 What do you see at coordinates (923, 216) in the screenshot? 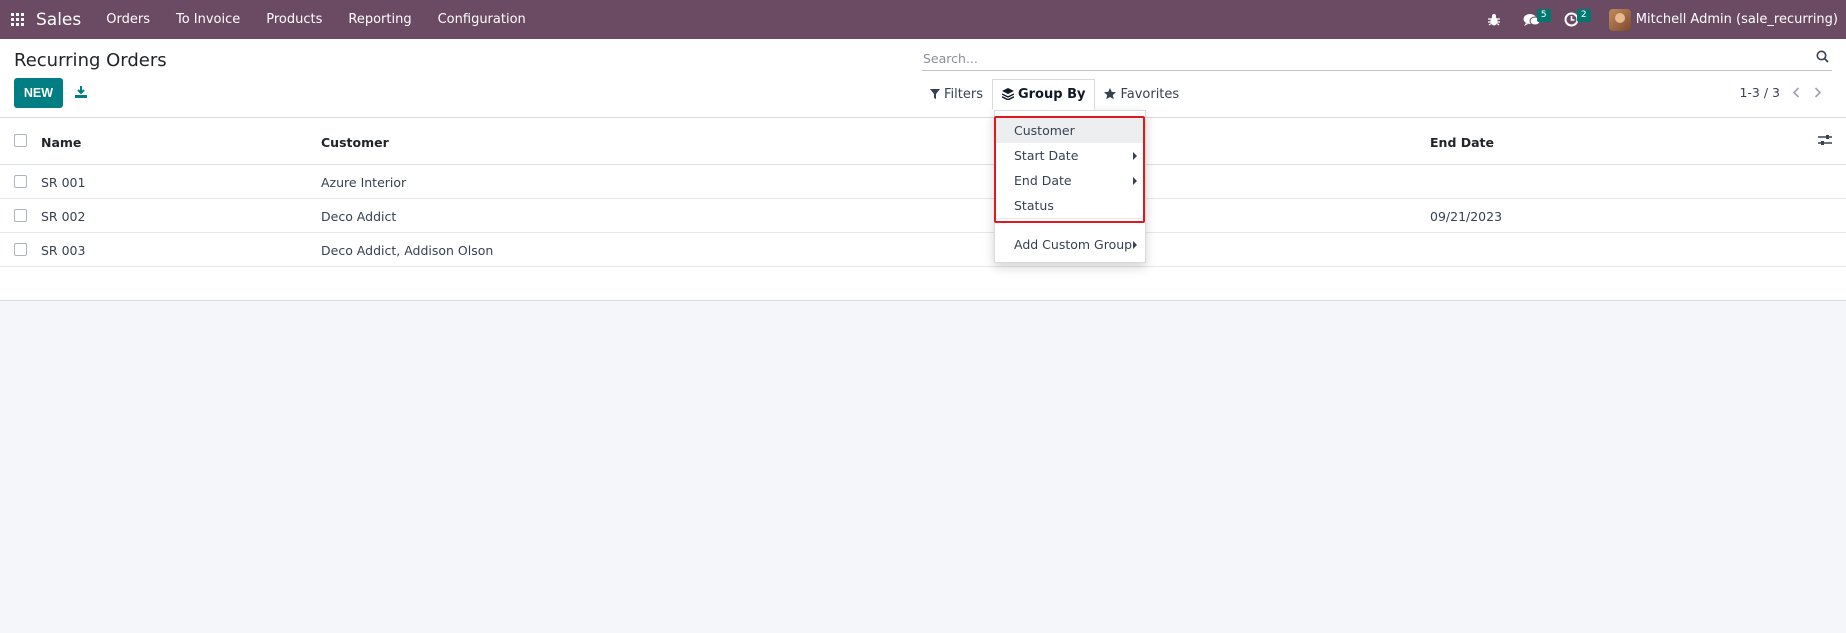
I see `table-row: SR 002 Deco Addict 09/21/2023` at bounding box center [923, 216].